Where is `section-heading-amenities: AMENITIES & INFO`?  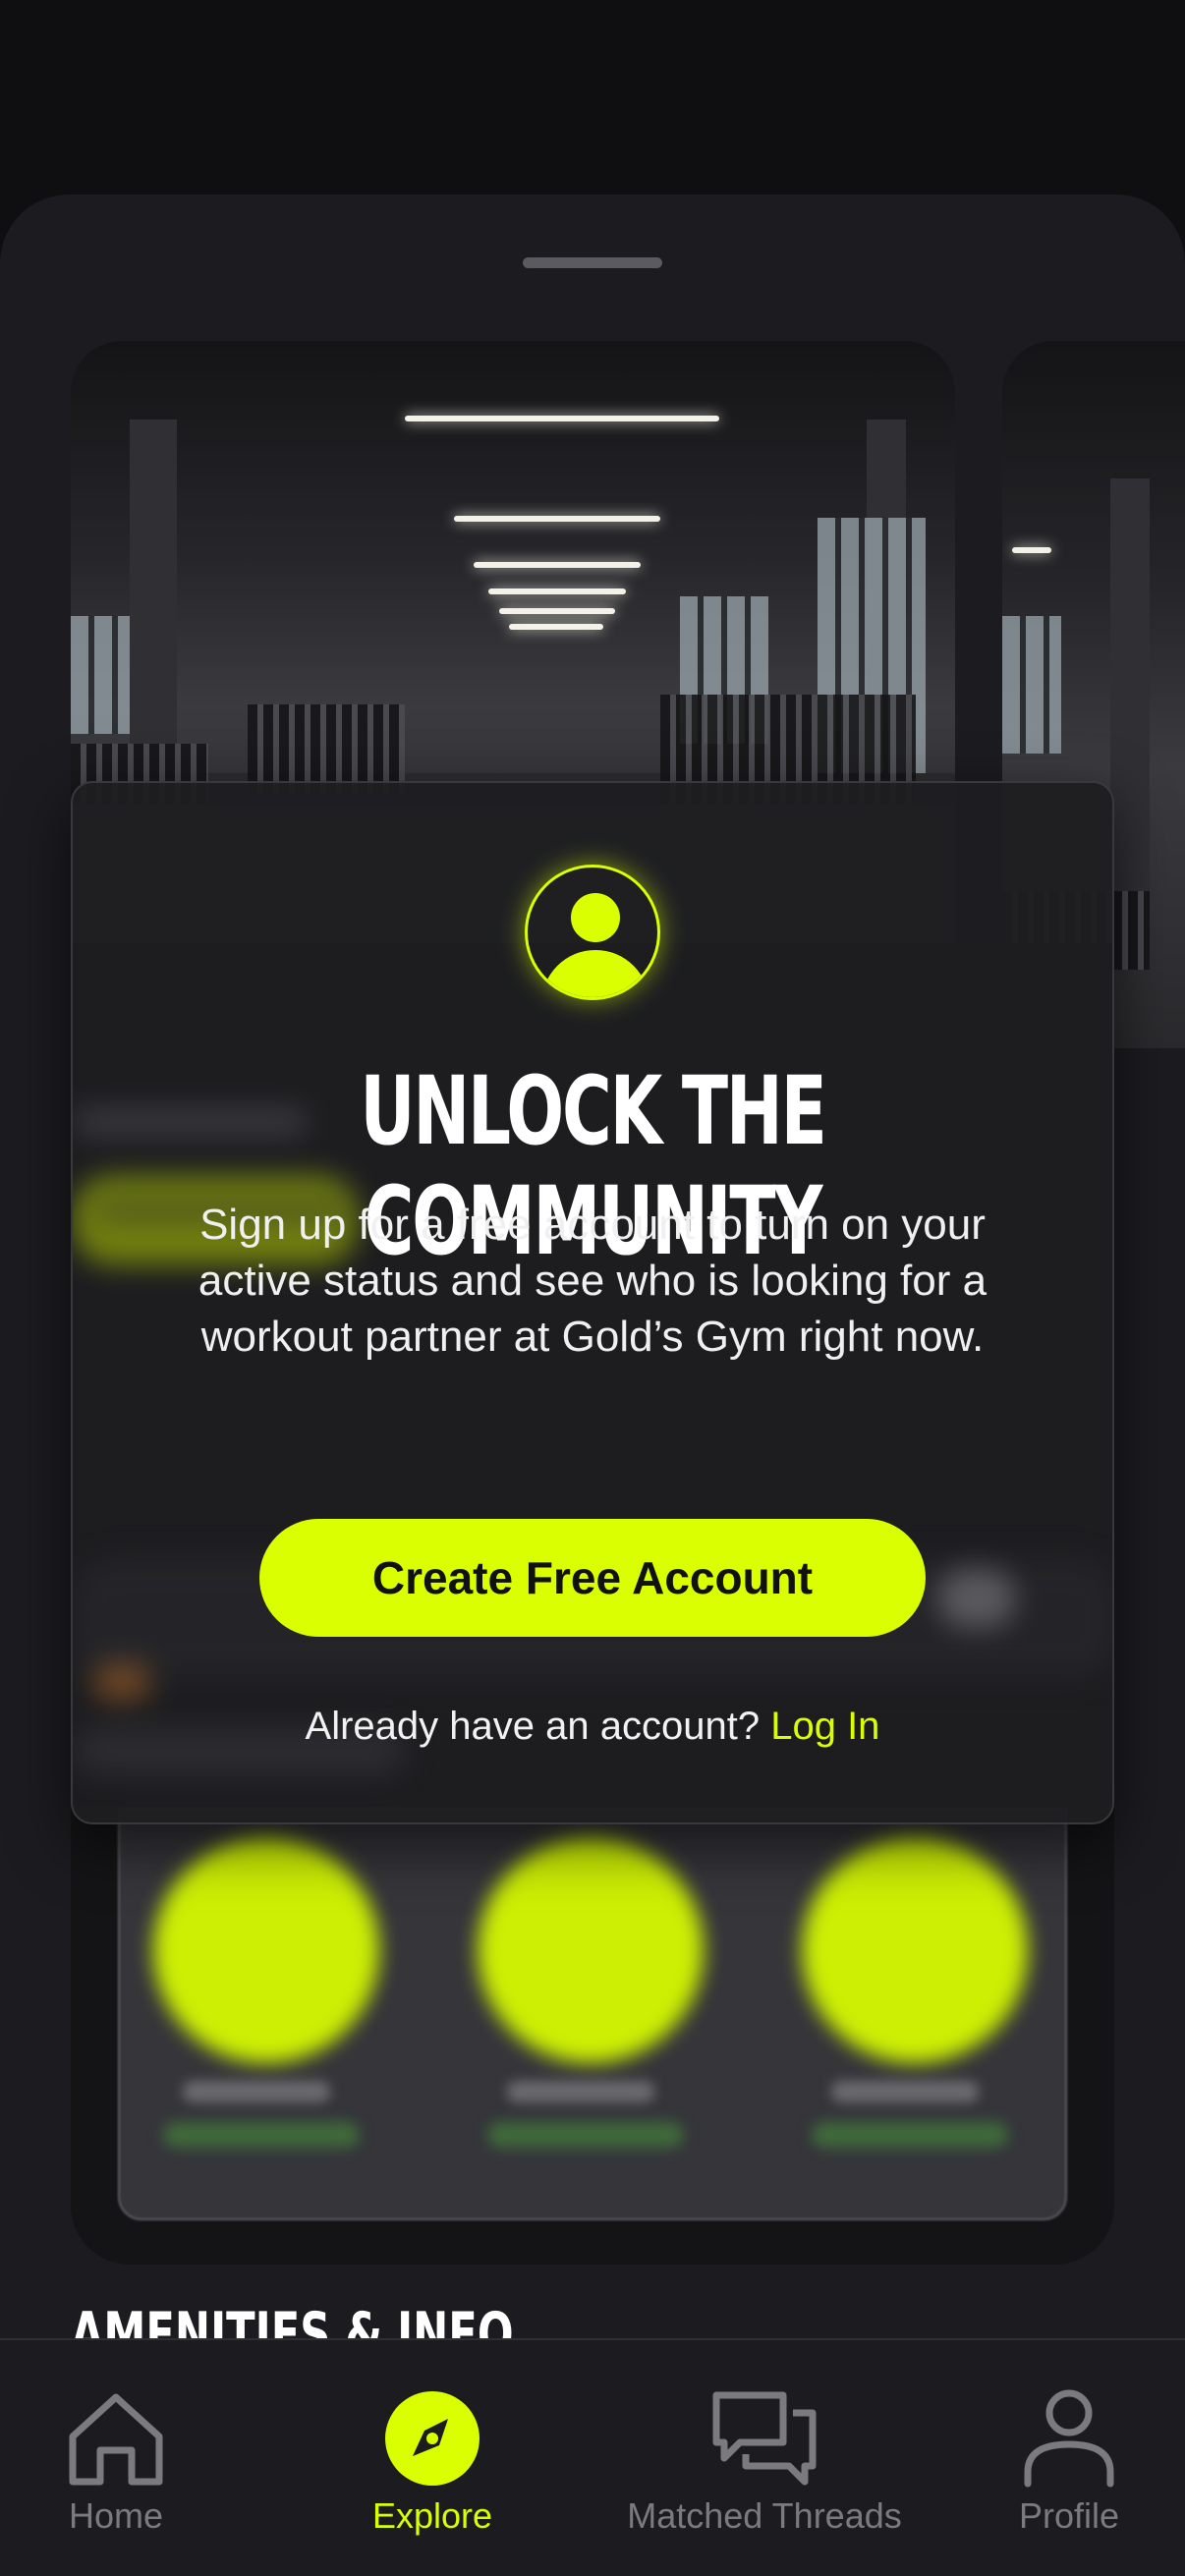
section-heading-amenities: AMENITIES & INFO is located at coordinates (292, 2321).